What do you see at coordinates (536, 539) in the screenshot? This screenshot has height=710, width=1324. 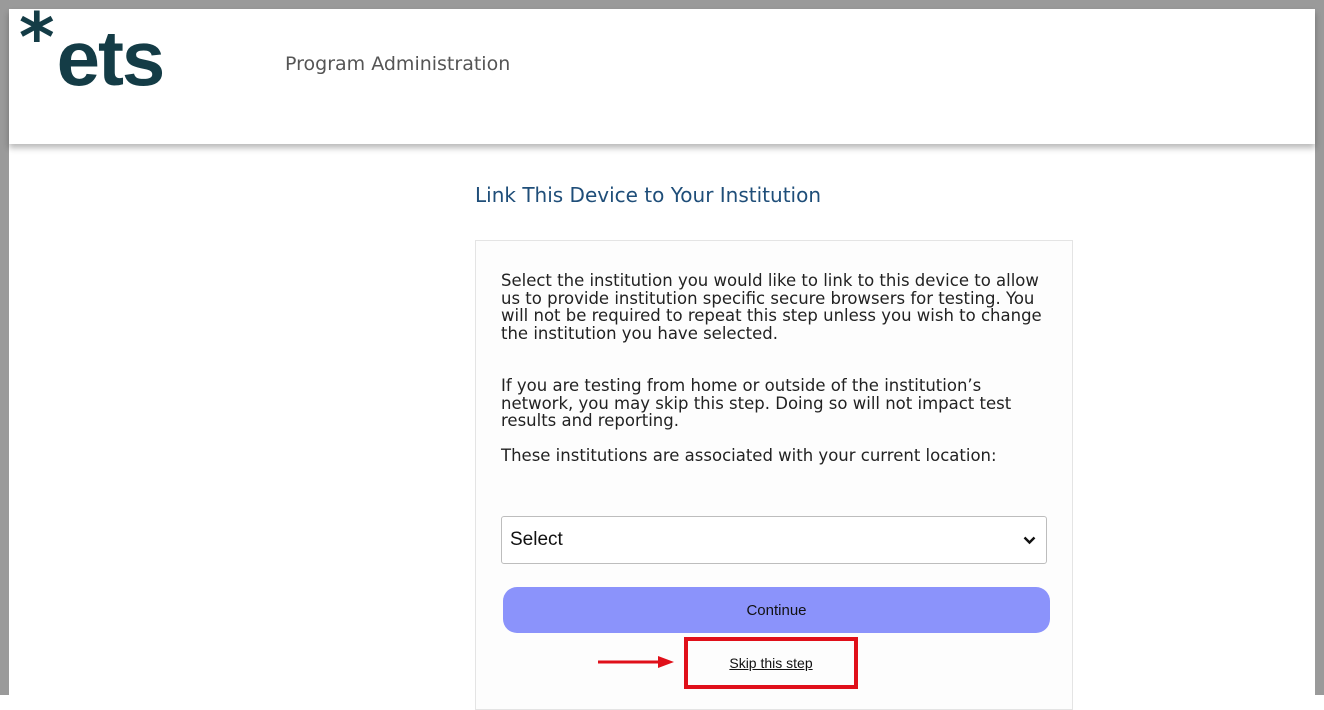 I see `institution-select-value: Select` at bounding box center [536, 539].